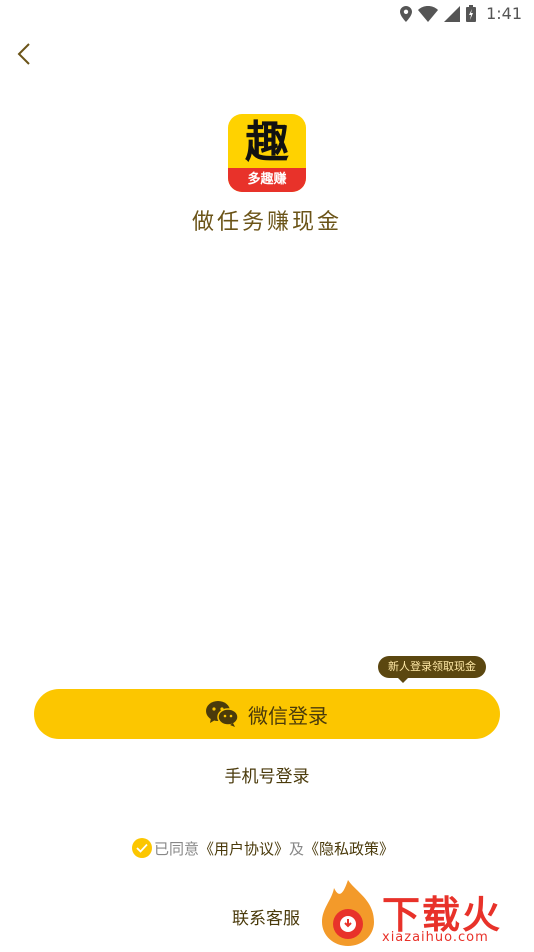 This screenshot has width=534, height=952. I want to click on agreement-row: 已同意 《用户协议》 及 《隐私政策》, so click(263, 848).